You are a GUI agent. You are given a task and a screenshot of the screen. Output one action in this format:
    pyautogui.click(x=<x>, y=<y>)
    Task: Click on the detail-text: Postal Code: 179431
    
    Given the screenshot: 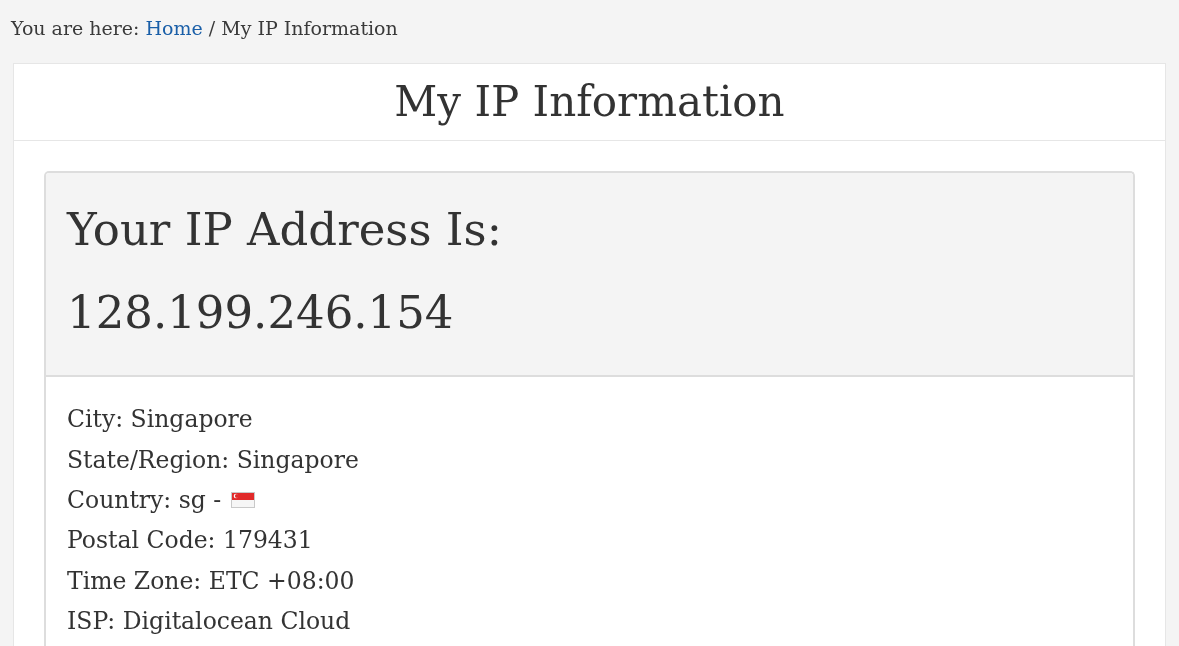 What is the action you would take?
    pyautogui.click(x=190, y=541)
    